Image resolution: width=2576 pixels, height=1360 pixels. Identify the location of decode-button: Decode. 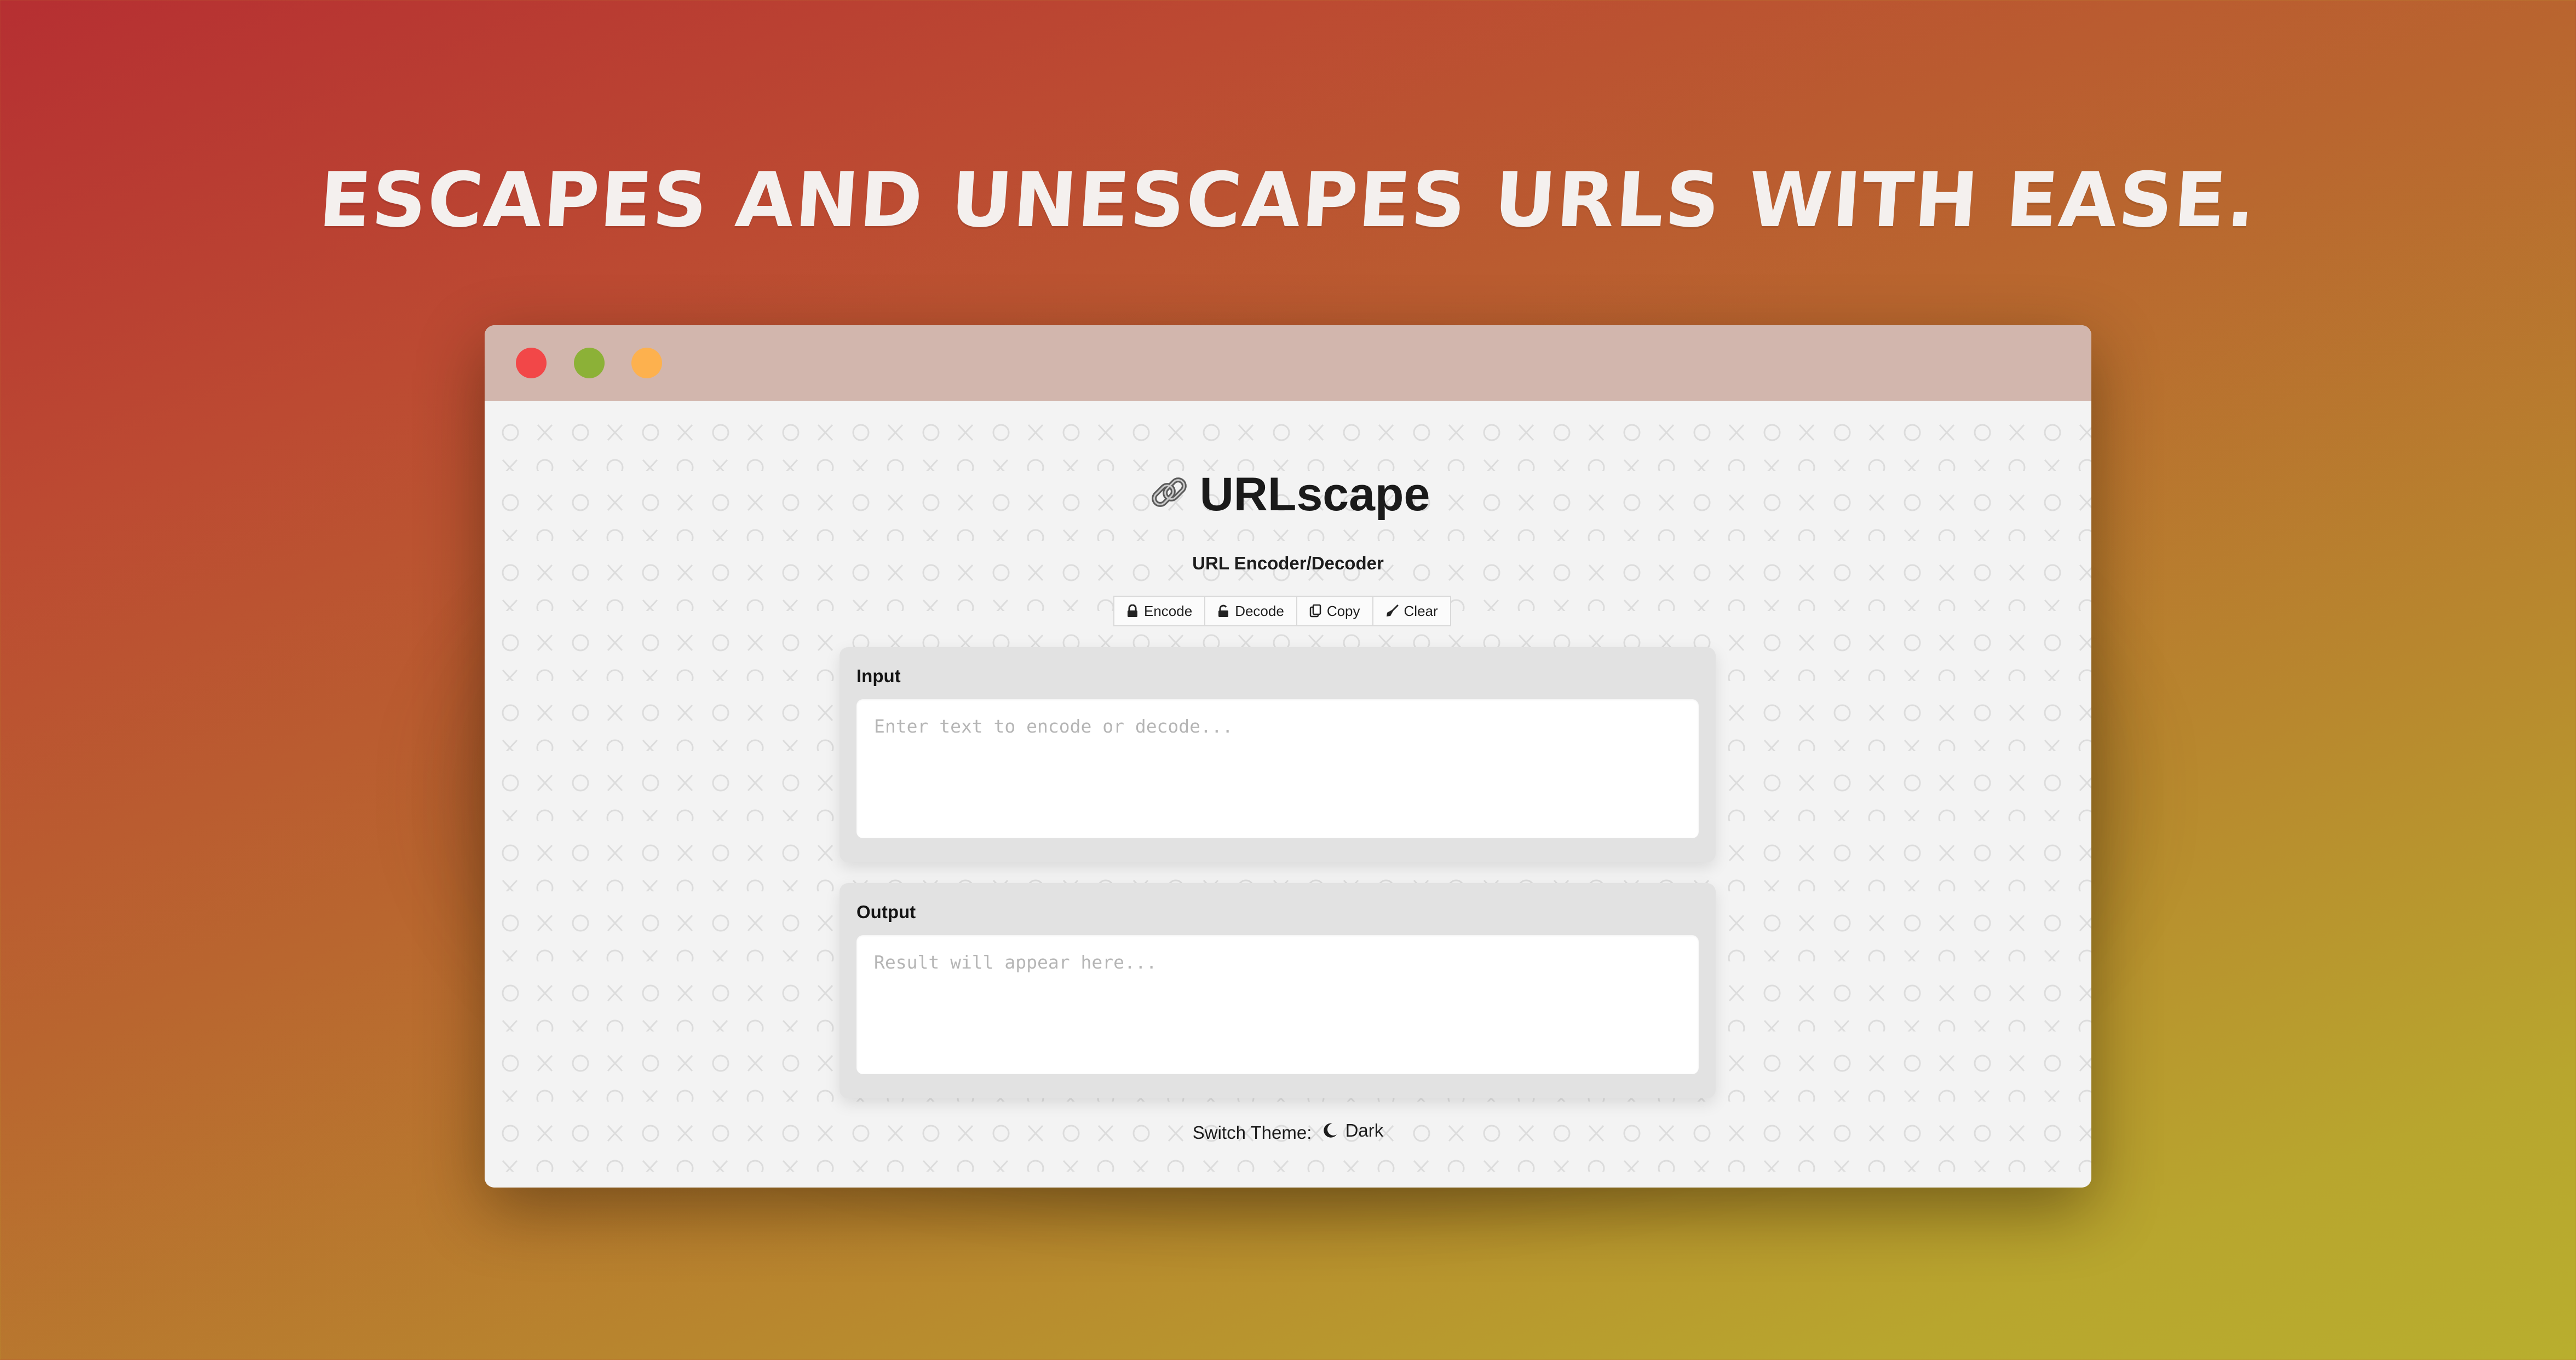
(1251, 611).